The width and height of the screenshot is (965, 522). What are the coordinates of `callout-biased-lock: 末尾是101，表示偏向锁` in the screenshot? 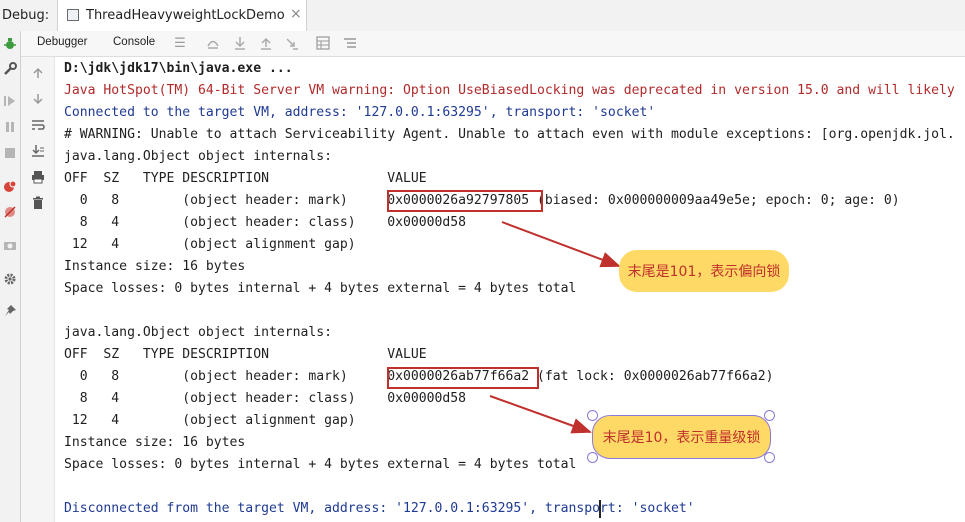 It's located at (704, 271).